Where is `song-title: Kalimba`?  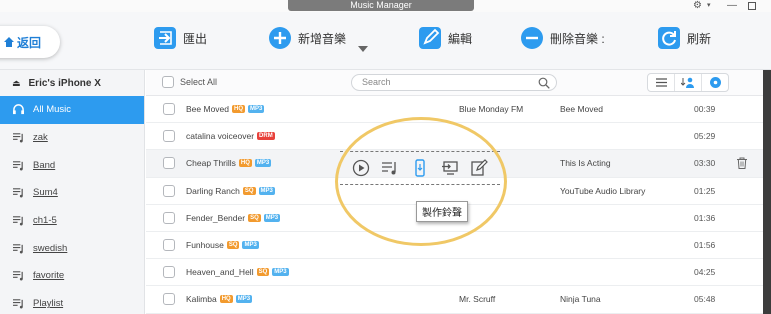
song-title: Kalimba is located at coordinates (201, 299).